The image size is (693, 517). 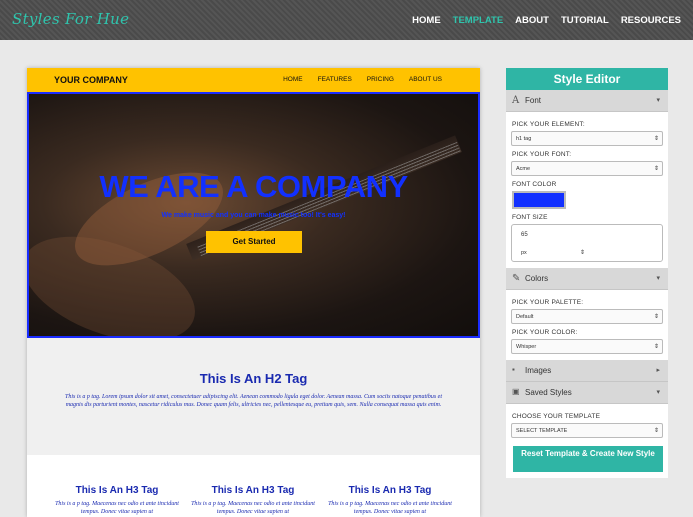 I want to click on element-select: h1 tag ⇕, so click(x=587, y=138).